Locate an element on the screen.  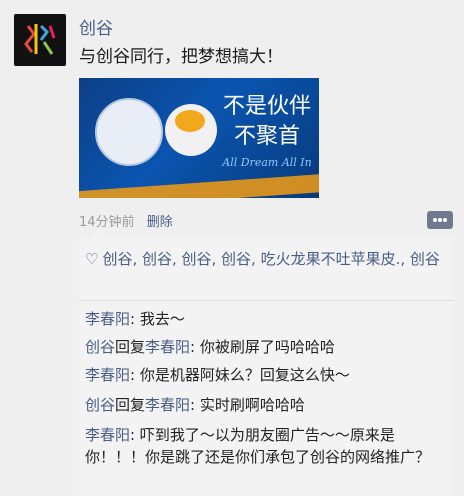
avatar is located at coordinates (40, 40).